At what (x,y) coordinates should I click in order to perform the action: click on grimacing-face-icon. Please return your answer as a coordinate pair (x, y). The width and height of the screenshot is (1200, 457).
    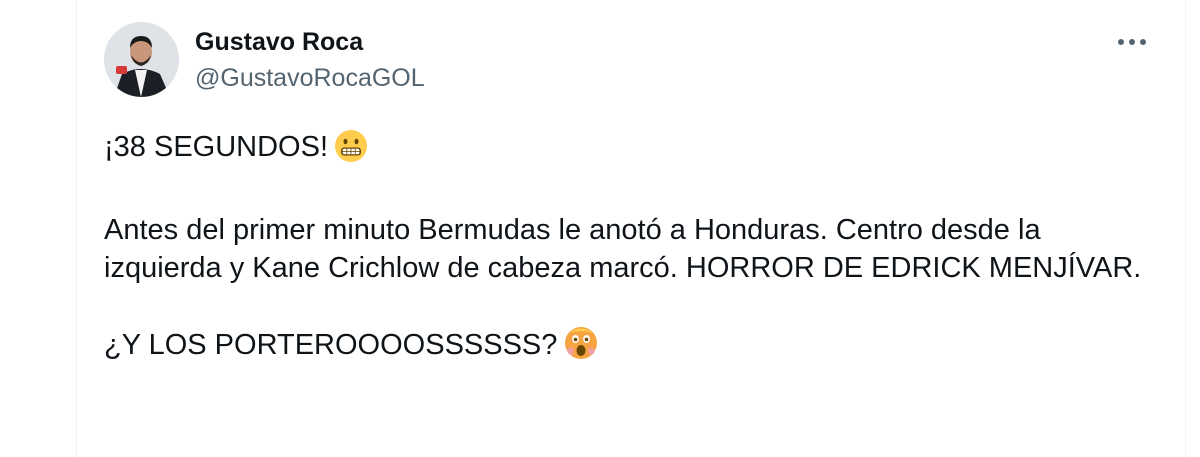
    Looking at the image, I should click on (351, 151).